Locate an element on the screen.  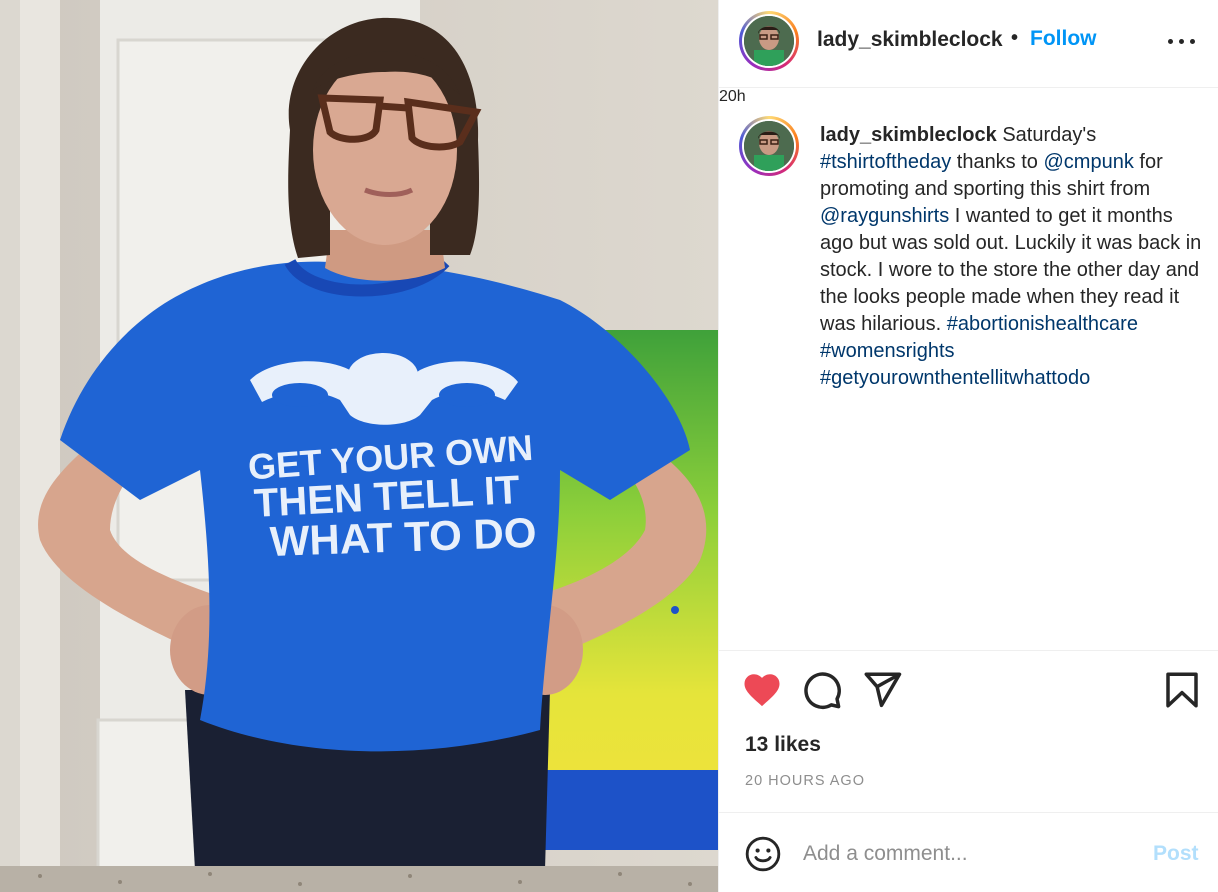
mention-link: @raygunshirts is located at coordinates (884, 216).